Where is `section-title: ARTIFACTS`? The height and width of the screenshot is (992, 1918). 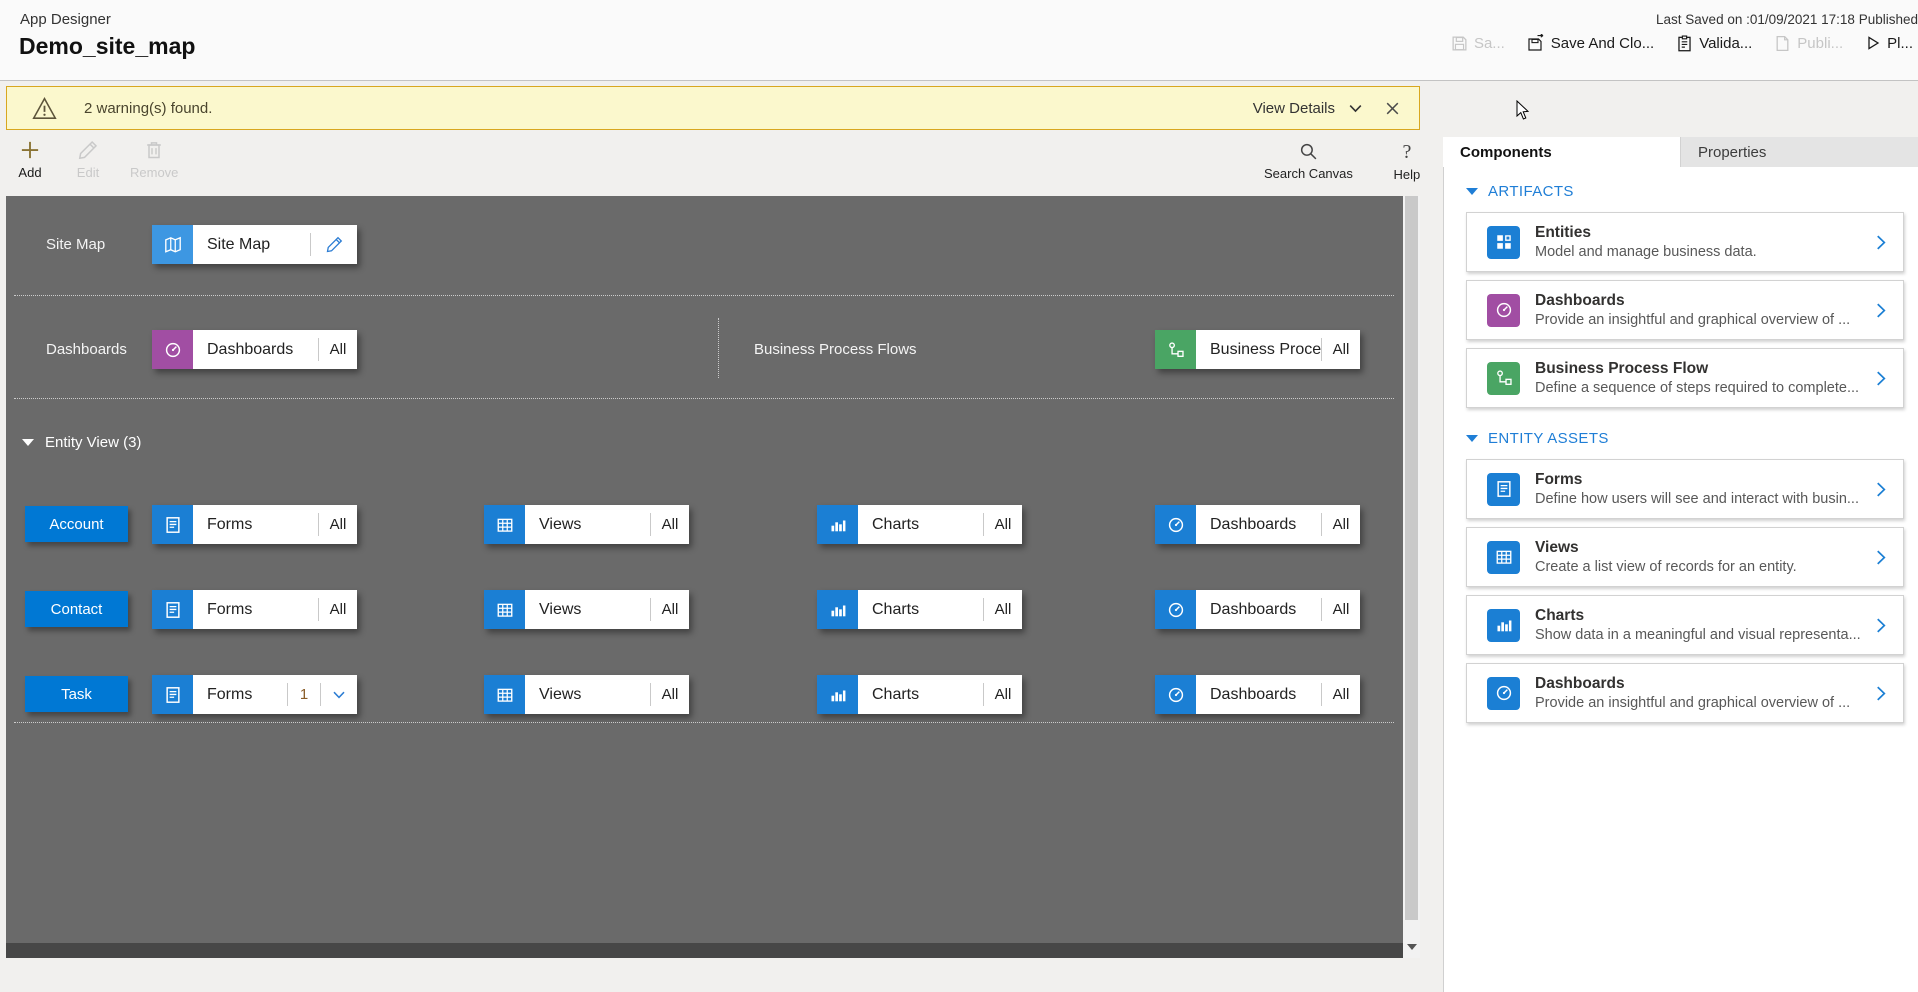 section-title: ARTIFACTS is located at coordinates (1531, 191).